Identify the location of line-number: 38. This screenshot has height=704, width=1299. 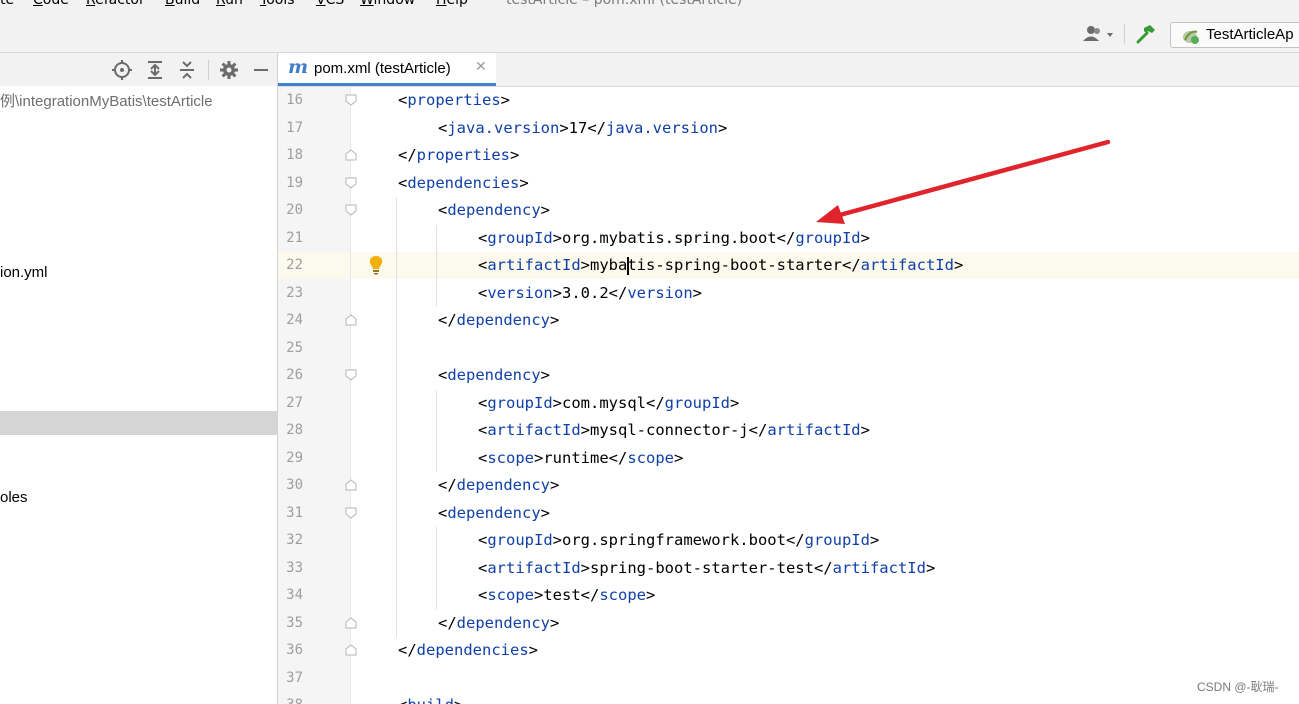
(290, 698).